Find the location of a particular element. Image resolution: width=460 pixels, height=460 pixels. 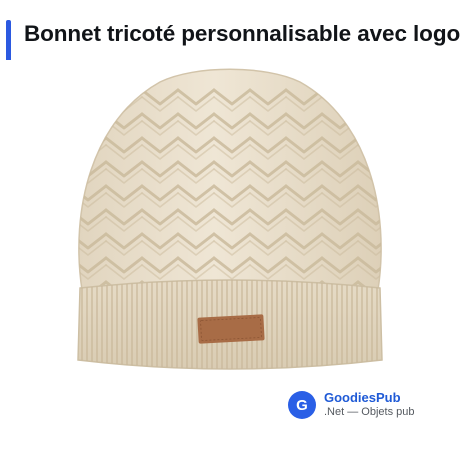

brand-badge: G GoodiesPub .Net — Objets pub is located at coordinates (351, 405).